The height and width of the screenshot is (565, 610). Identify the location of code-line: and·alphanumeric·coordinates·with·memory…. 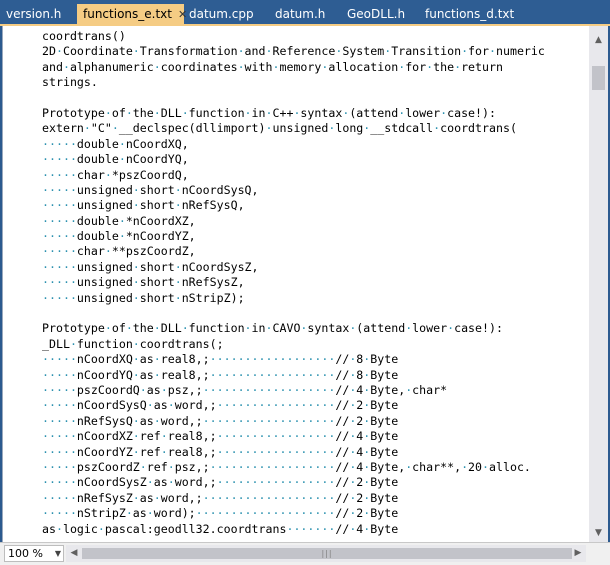
(272, 66).